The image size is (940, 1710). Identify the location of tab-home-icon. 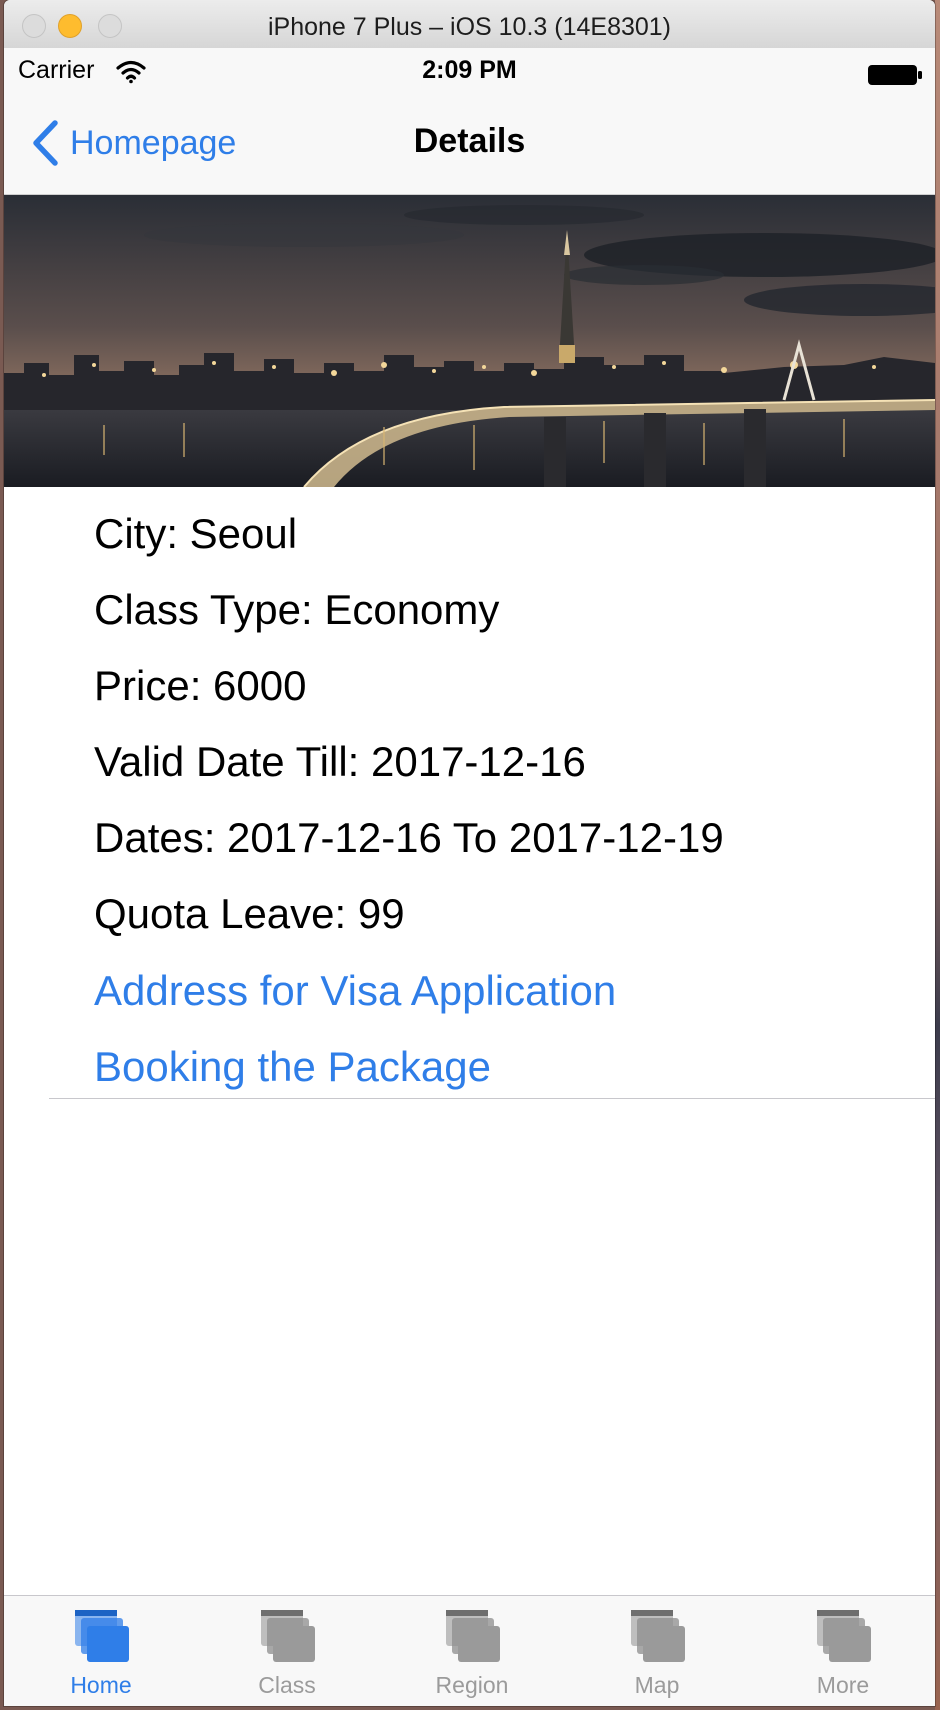
(102, 1636).